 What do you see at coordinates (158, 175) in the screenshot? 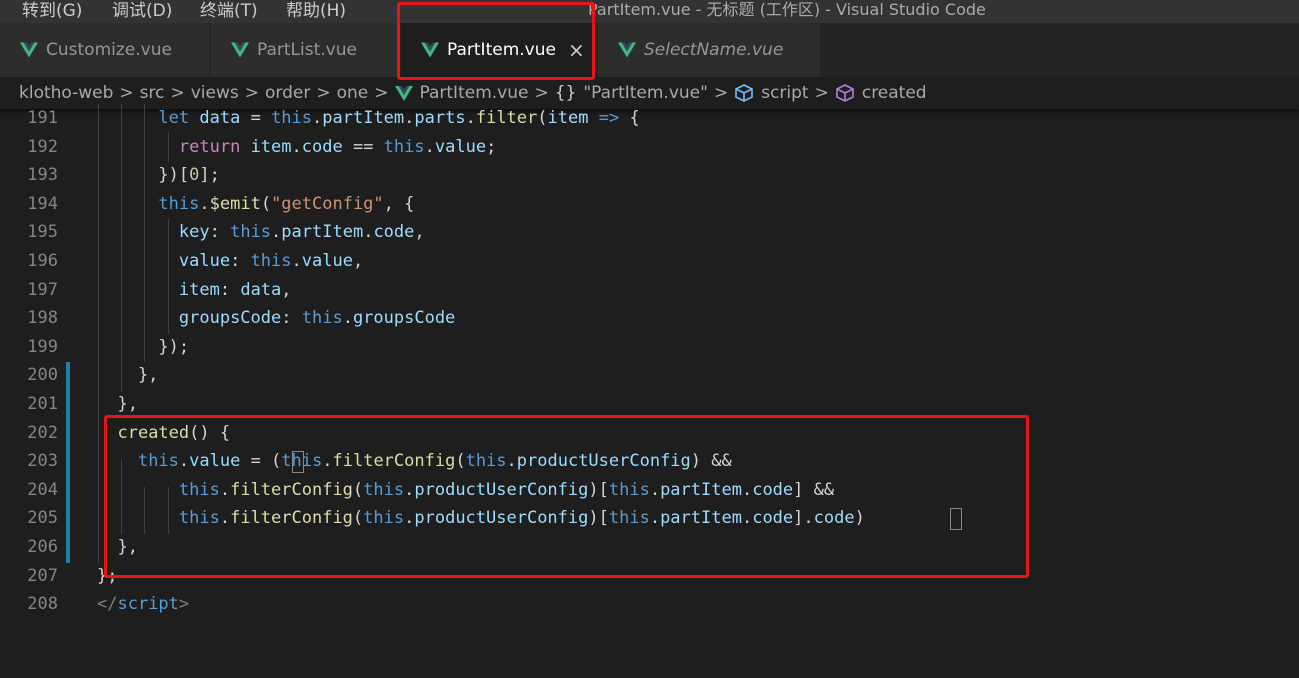
I see `code-text: })[0];` at bounding box center [158, 175].